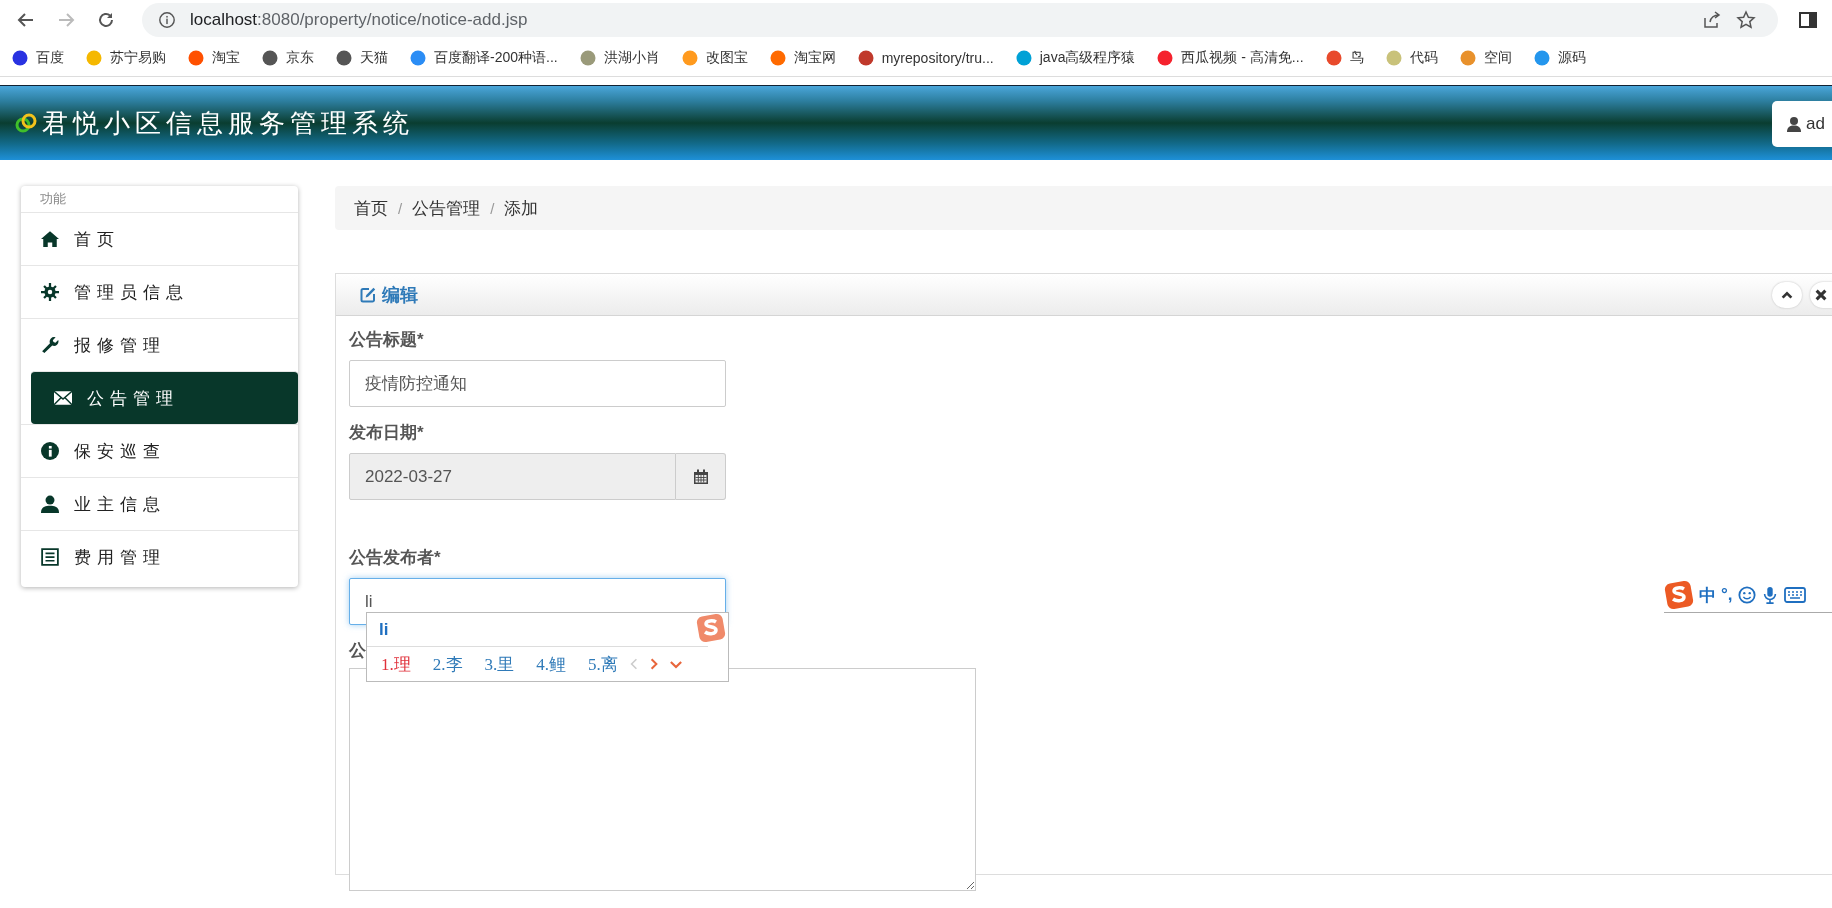 Image resolution: width=1832 pixels, height=908 pixels. Describe the element at coordinates (389, 294) in the screenshot. I see `panel-title: 编辑` at that location.